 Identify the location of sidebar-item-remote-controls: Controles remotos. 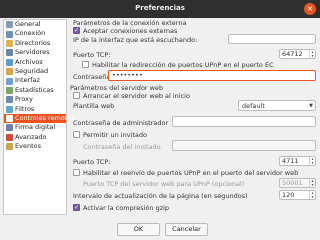
(39, 118).